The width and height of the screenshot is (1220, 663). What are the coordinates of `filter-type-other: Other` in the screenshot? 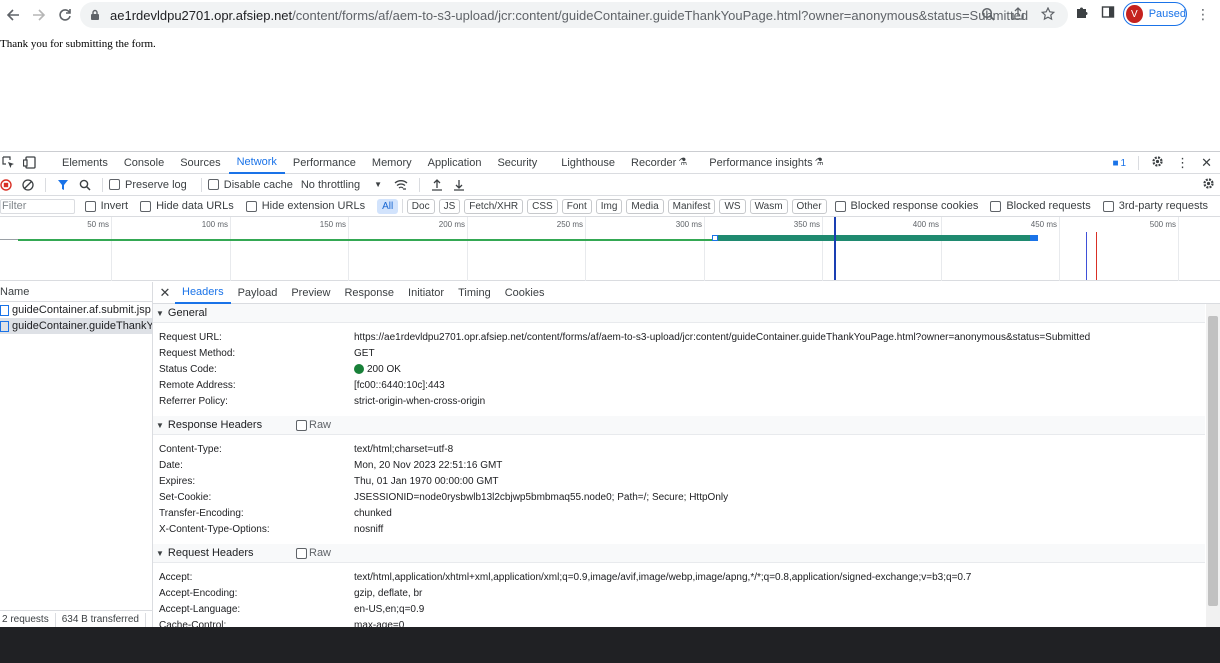 It's located at (809, 206).